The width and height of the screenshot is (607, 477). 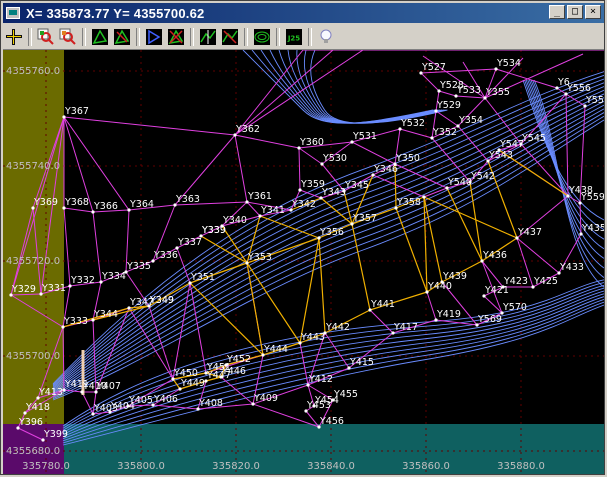 I want to click on y-axis-label: 4355740.0, so click(x=33, y=166).